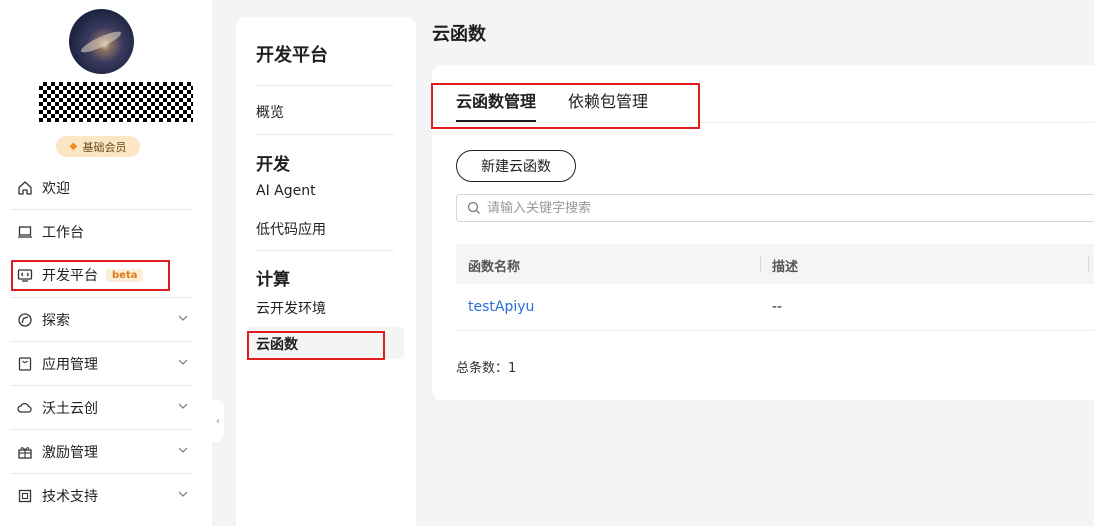  I want to click on search-box, so click(775, 208).